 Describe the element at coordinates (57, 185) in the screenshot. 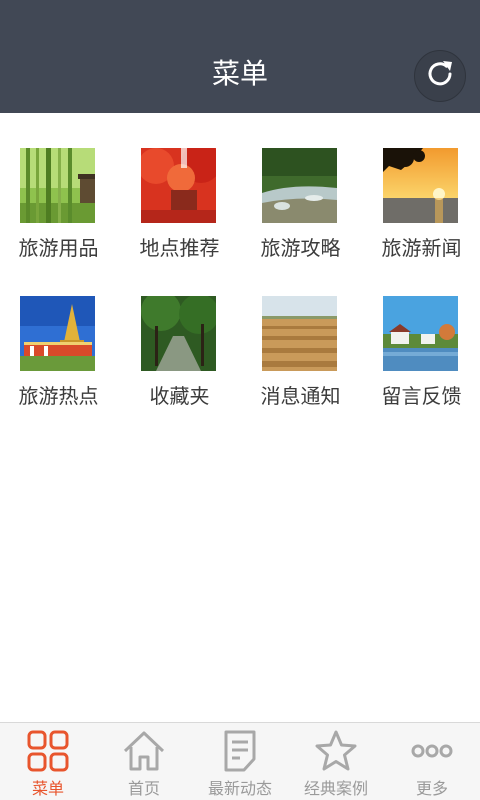

I see `bamboo-forest-image` at that location.